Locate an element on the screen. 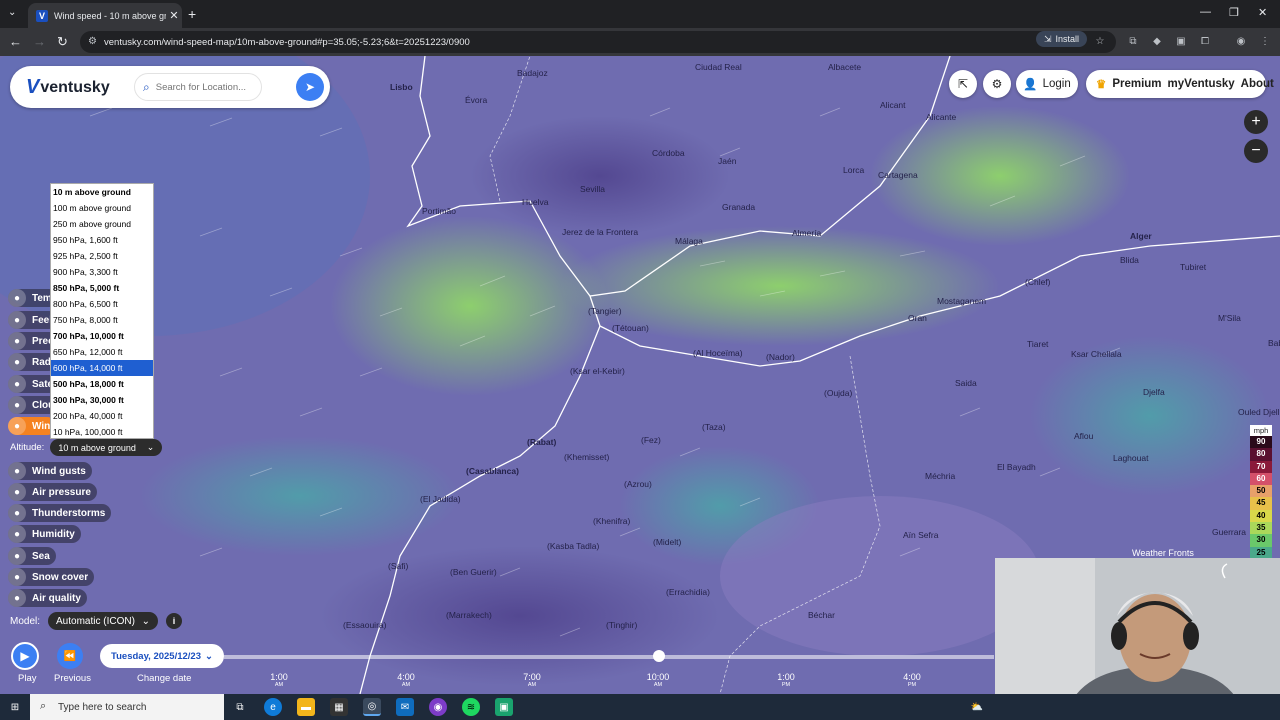 The height and width of the screenshot is (720, 1280). restore-icon: ❐ is located at coordinates (1234, 12).